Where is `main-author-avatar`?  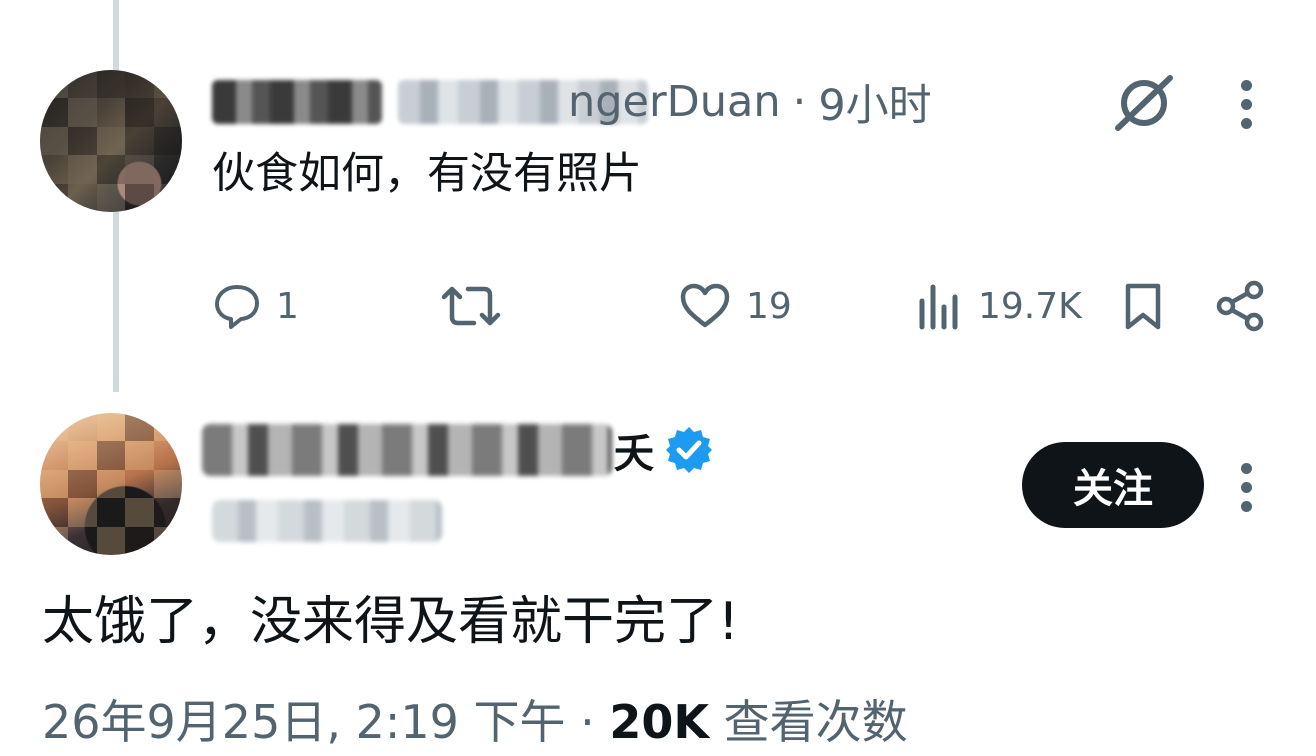
main-author-avatar is located at coordinates (111, 484).